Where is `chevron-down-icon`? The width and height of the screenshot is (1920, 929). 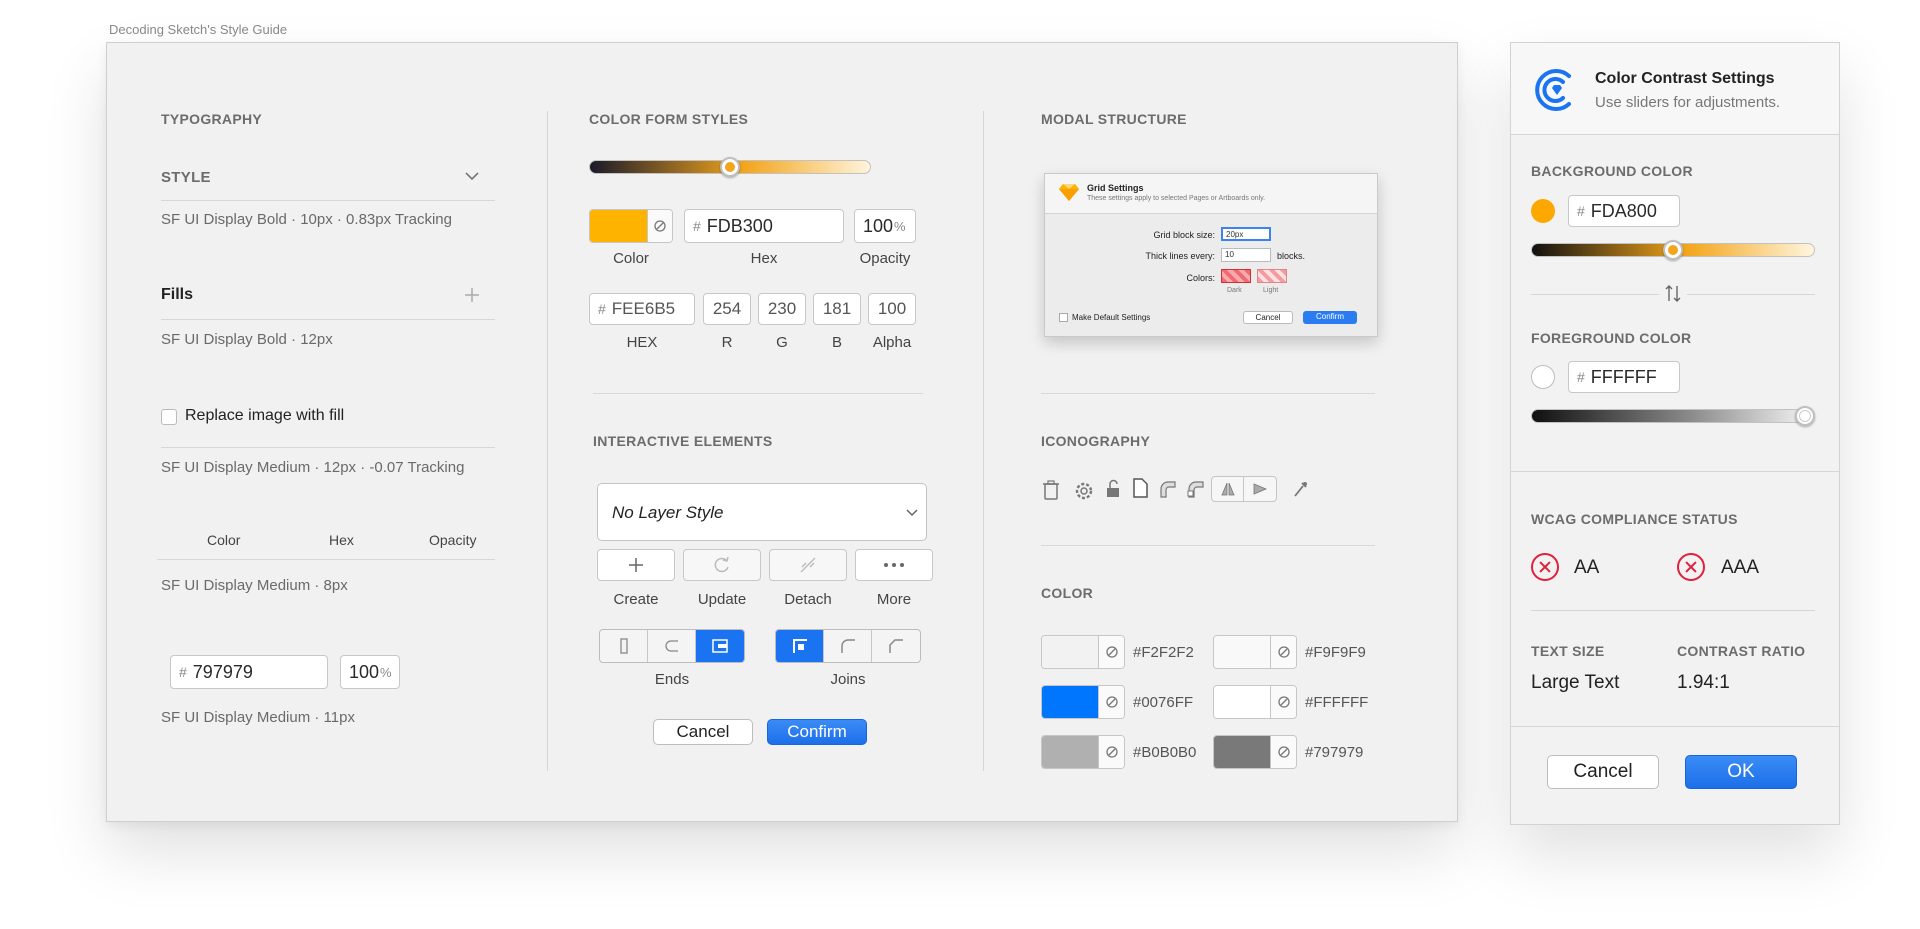 chevron-down-icon is located at coordinates (472, 176).